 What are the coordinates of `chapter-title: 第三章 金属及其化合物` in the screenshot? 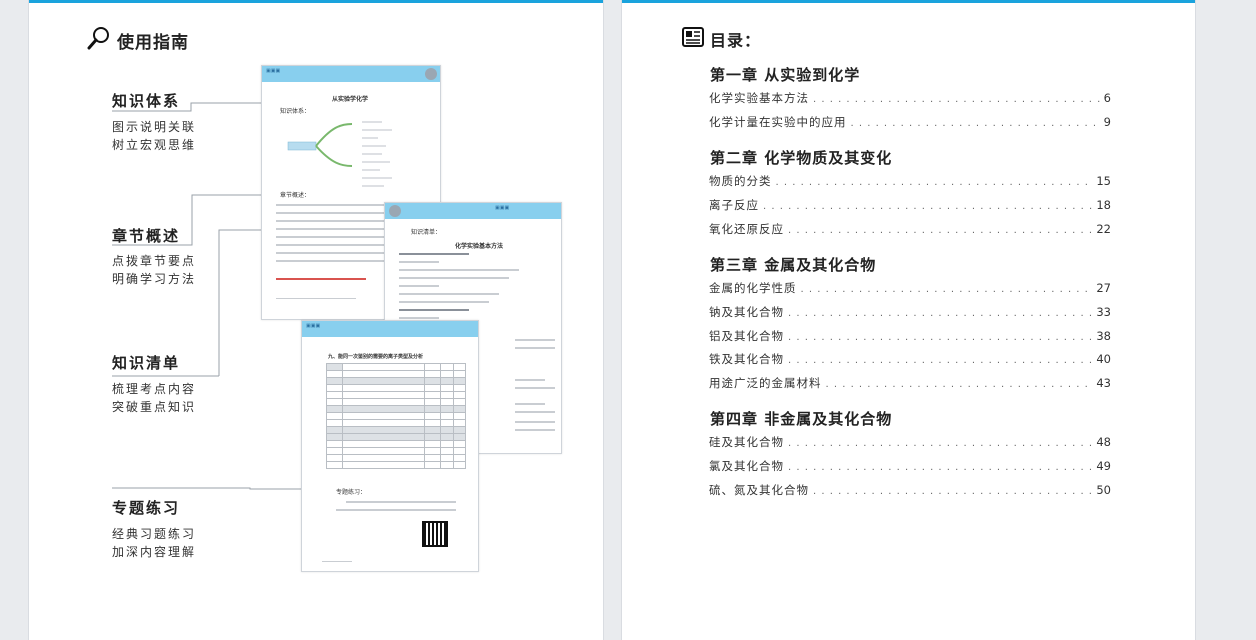 It's located at (793, 265).